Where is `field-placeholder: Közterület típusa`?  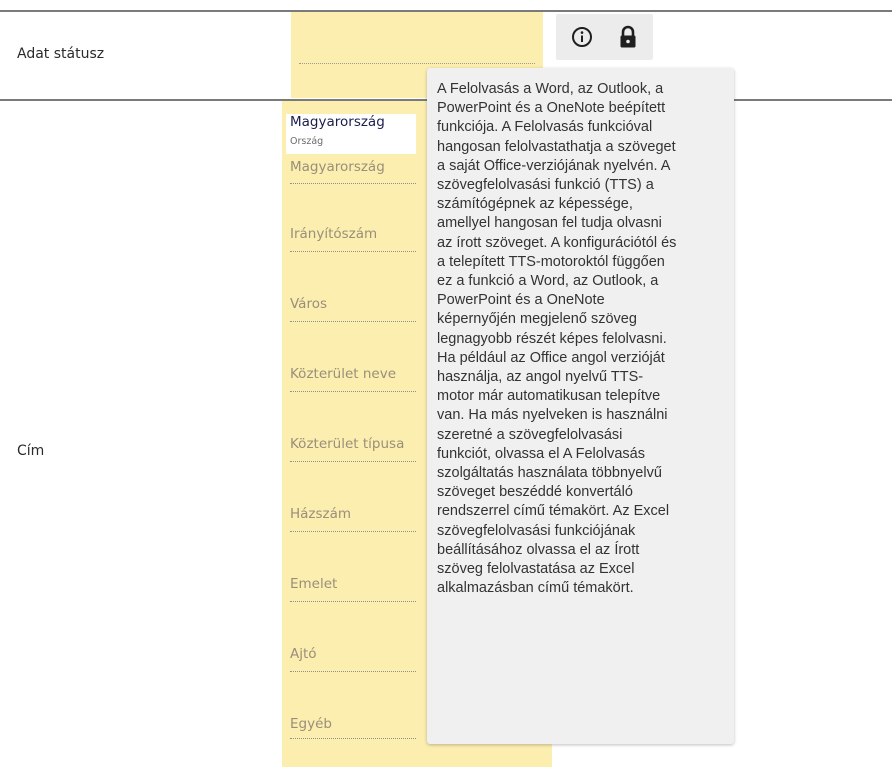
field-placeholder: Közterület típusa is located at coordinates (347, 444).